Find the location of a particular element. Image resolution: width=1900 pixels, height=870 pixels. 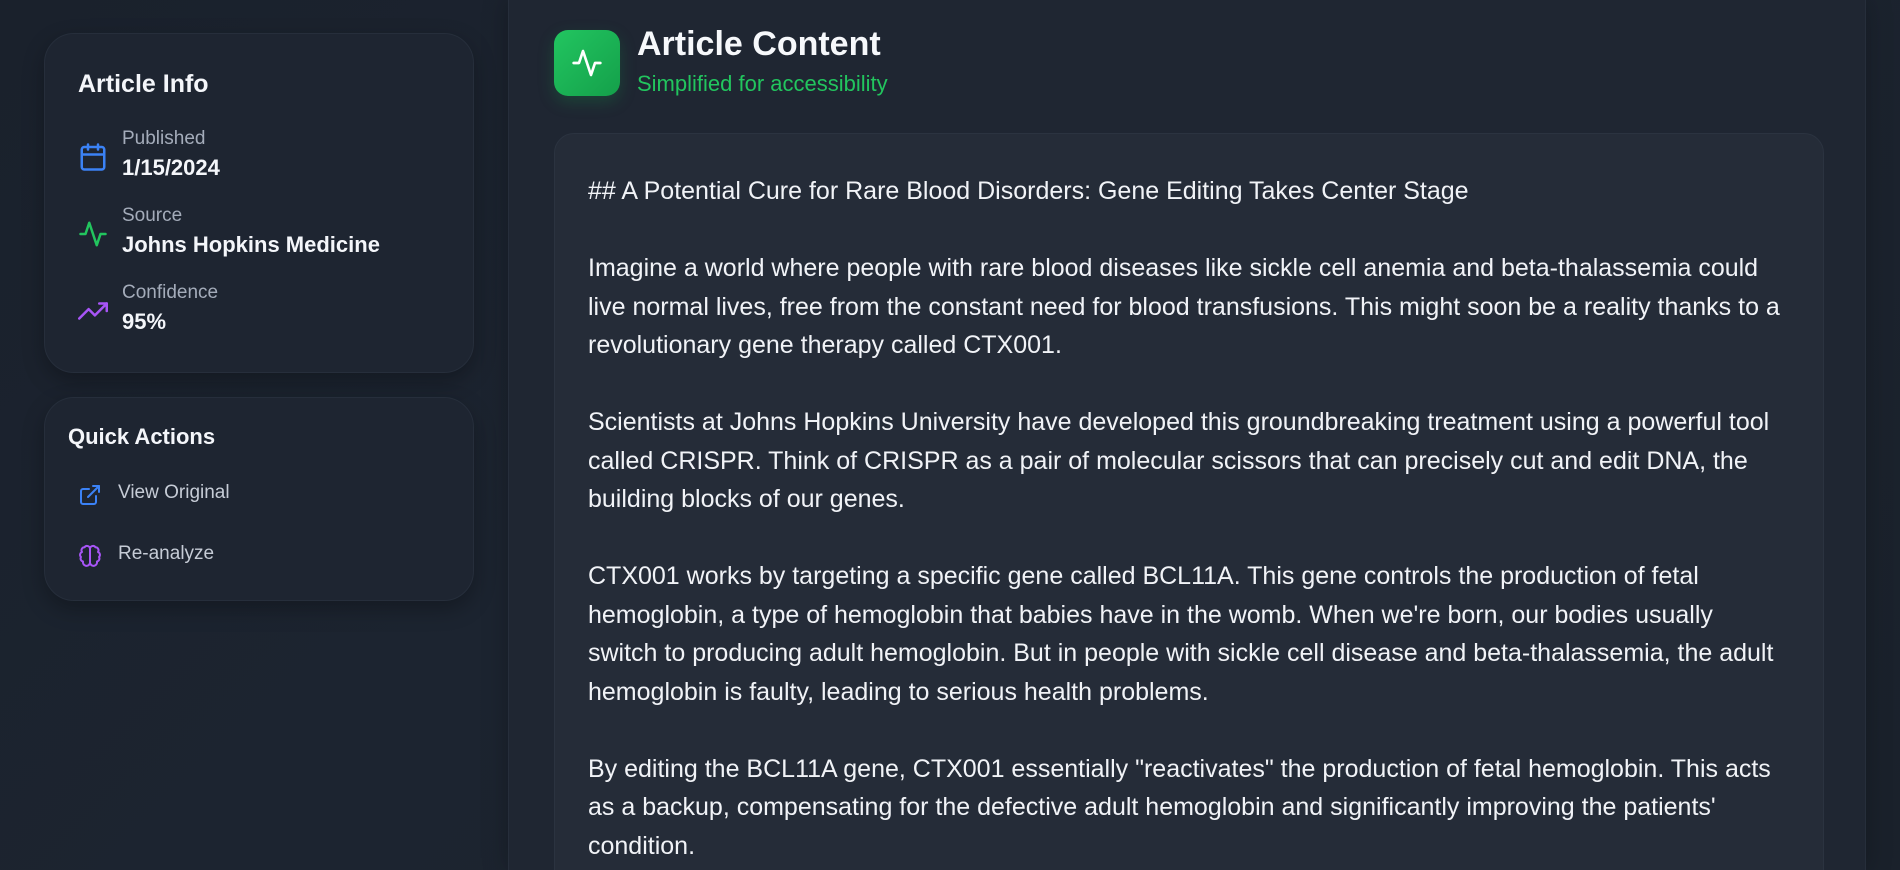

brain-icon is located at coordinates (90, 556).